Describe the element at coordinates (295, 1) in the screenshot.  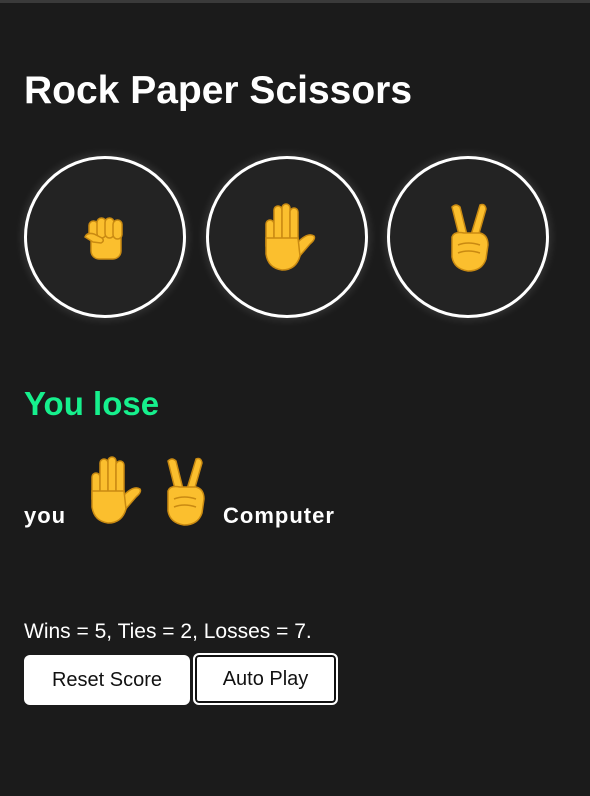
I see `window-top-border` at that location.